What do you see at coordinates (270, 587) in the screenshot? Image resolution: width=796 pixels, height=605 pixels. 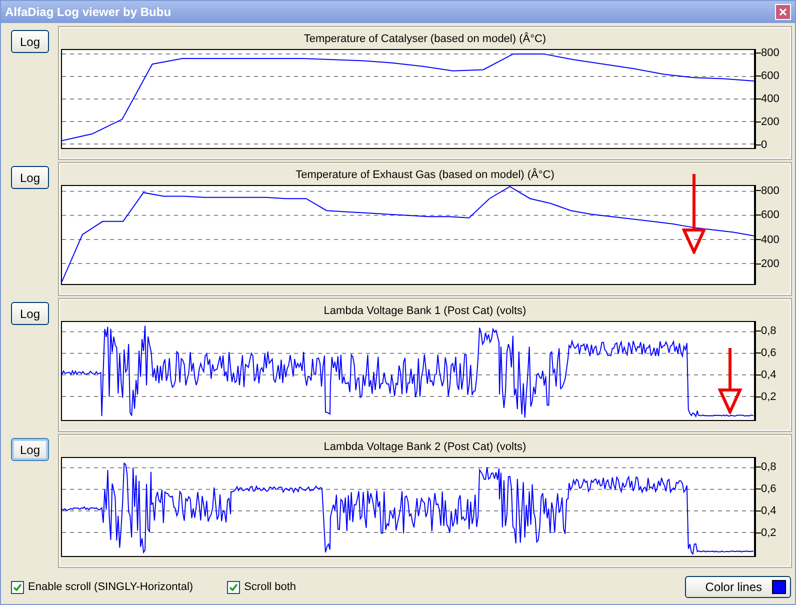 I see `checkbox-label: Scroll both` at bounding box center [270, 587].